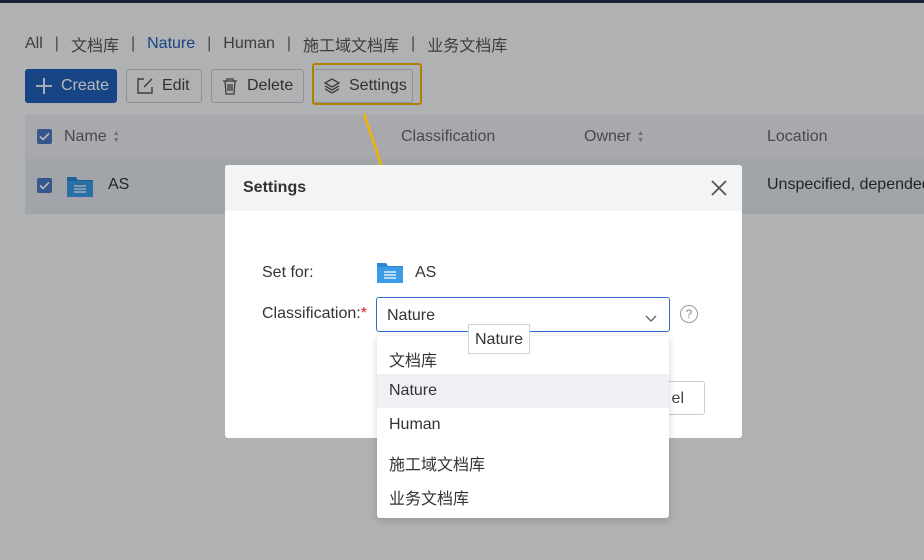 This screenshot has width=924, height=560. I want to click on dropdown-option: Nature, so click(523, 391).